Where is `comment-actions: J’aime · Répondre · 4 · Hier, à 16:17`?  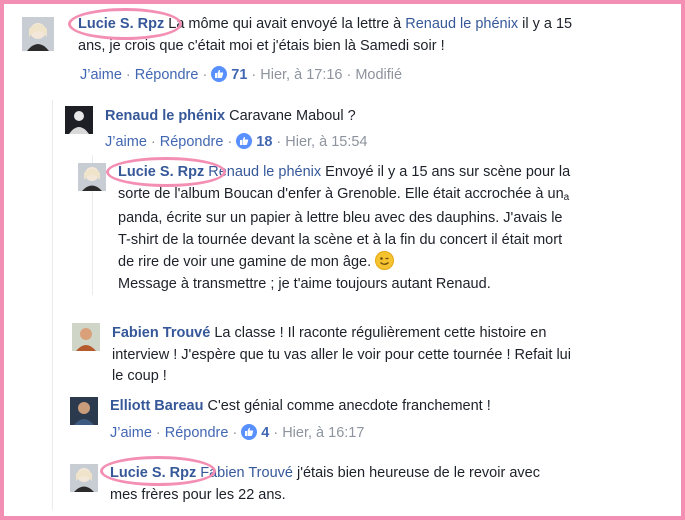
comment-actions: J’aime · Répondre · 4 · Hier, à 16:17 is located at coordinates (237, 432).